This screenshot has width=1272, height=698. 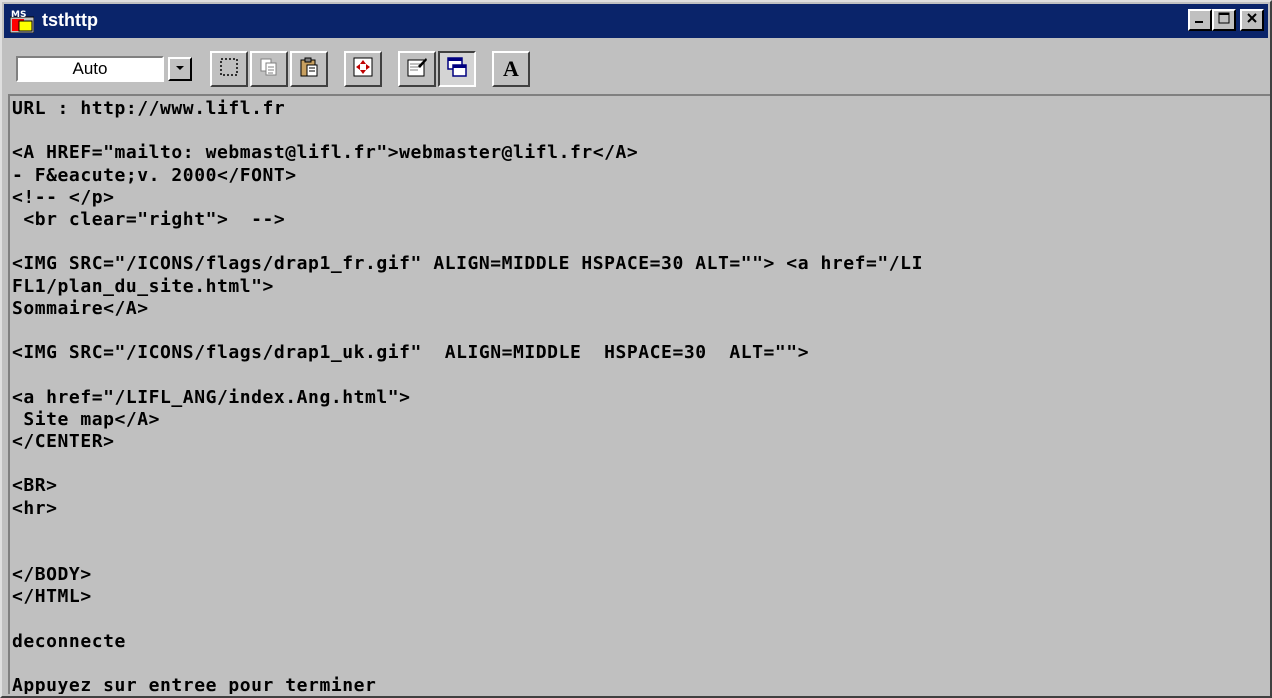 What do you see at coordinates (636, 21) in the screenshot?
I see `title-bar: MS tsthttp` at bounding box center [636, 21].